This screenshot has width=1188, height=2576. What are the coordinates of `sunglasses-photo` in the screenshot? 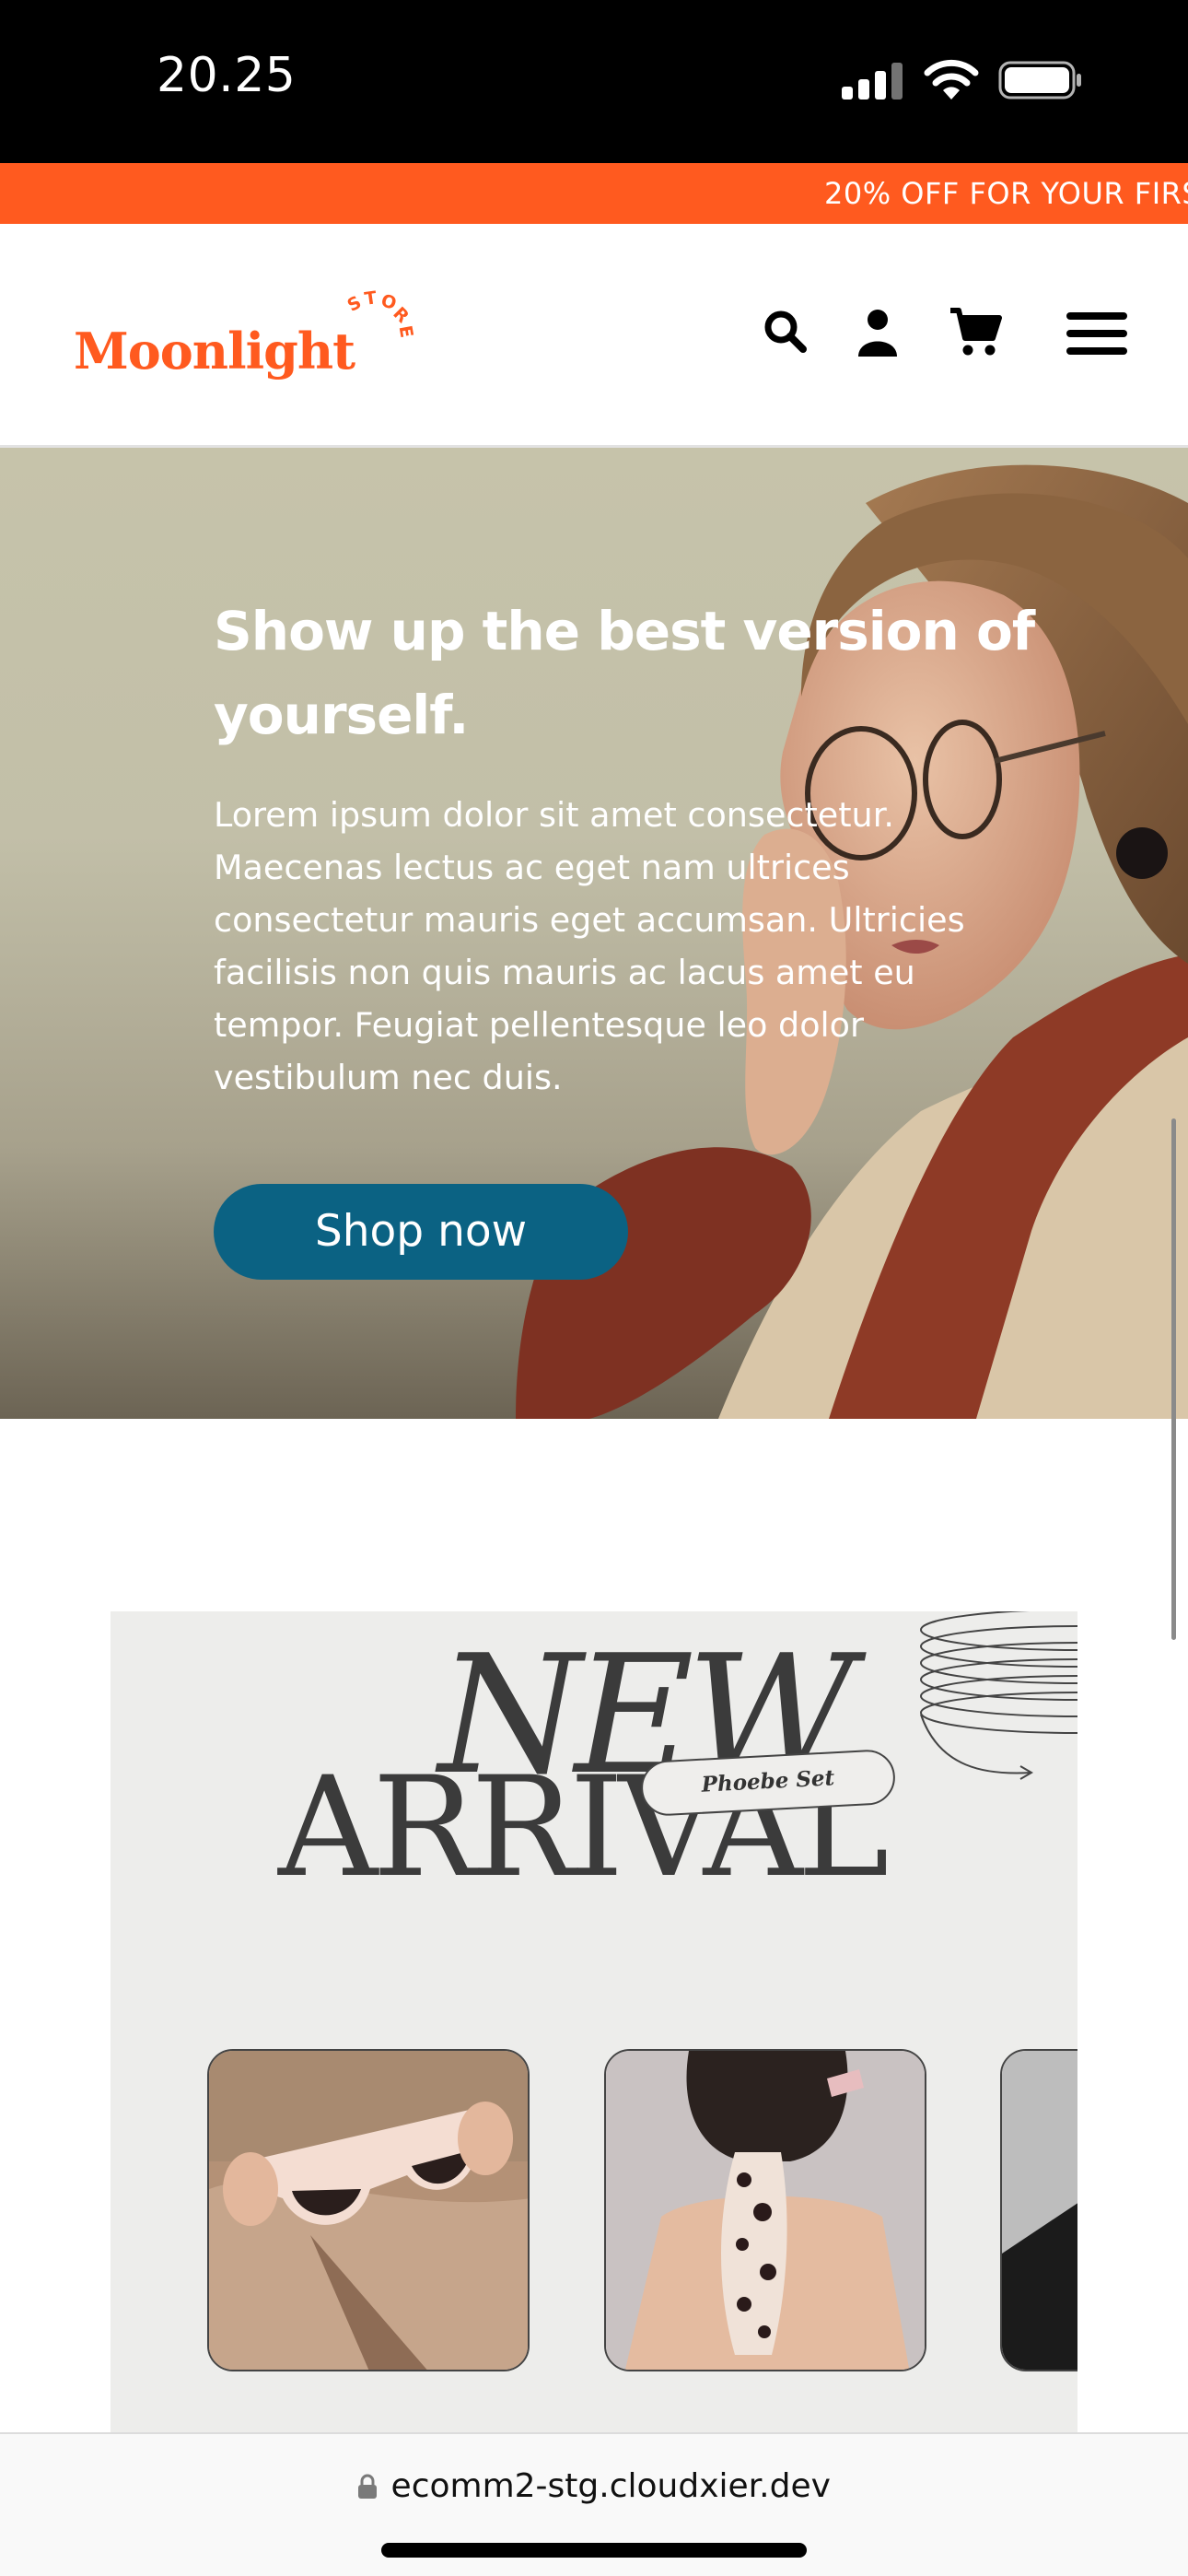 It's located at (369, 2210).